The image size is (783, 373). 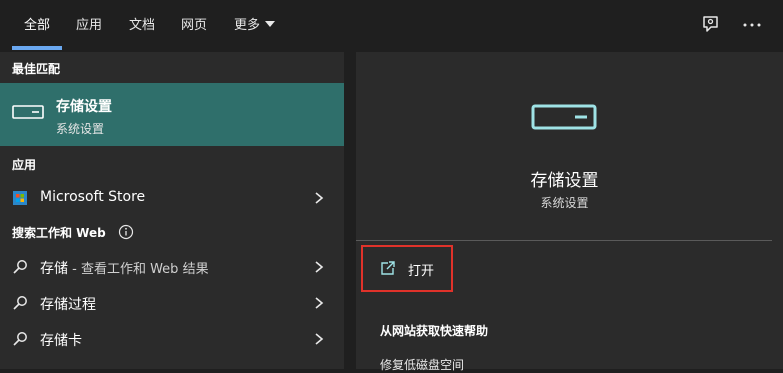 What do you see at coordinates (391, 178) in the screenshot?
I see `preview-title: 存储设置` at bounding box center [391, 178].